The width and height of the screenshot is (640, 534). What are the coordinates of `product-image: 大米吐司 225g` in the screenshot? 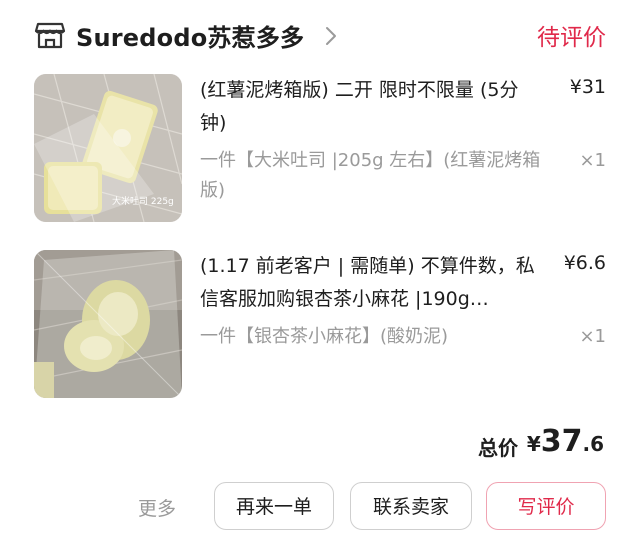 It's located at (108, 148).